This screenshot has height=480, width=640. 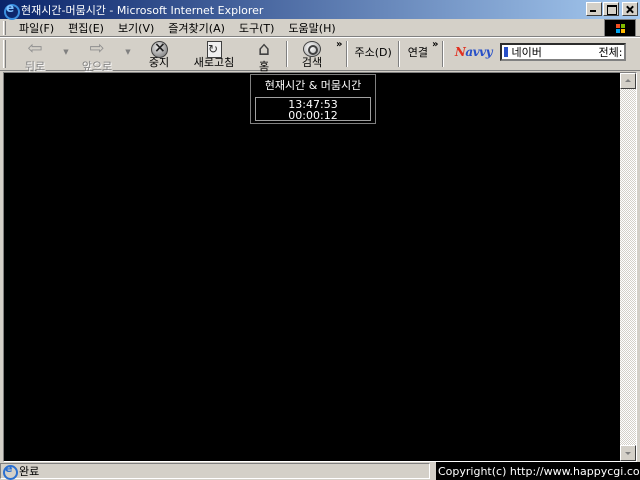 What do you see at coordinates (4, 54) in the screenshot?
I see `toolbar-grip` at bounding box center [4, 54].